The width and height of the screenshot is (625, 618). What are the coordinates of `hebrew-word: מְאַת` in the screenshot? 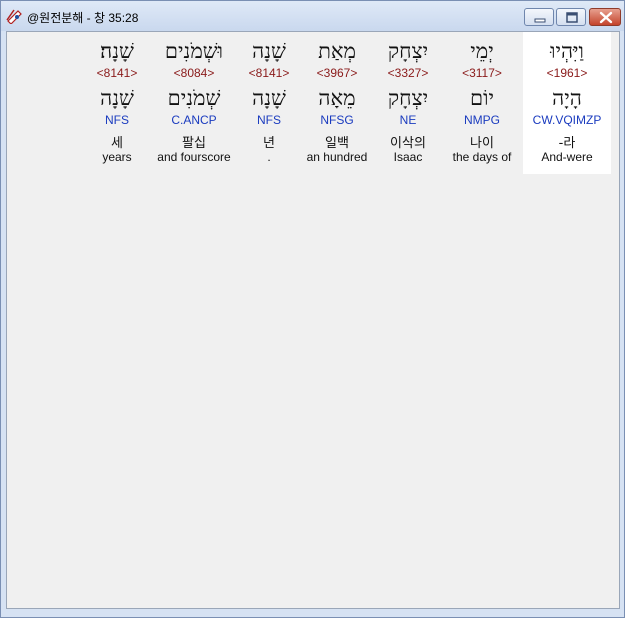 It's located at (337, 51).